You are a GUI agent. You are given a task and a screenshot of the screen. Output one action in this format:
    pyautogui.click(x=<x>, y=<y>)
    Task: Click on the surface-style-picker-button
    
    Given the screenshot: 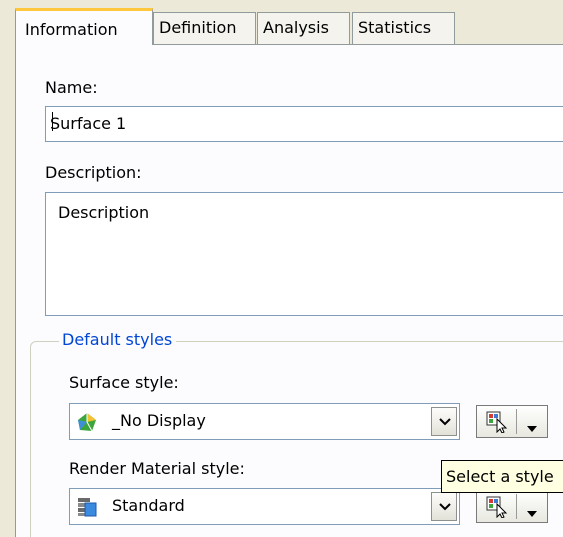 What is the action you would take?
    pyautogui.click(x=512, y=421)
    